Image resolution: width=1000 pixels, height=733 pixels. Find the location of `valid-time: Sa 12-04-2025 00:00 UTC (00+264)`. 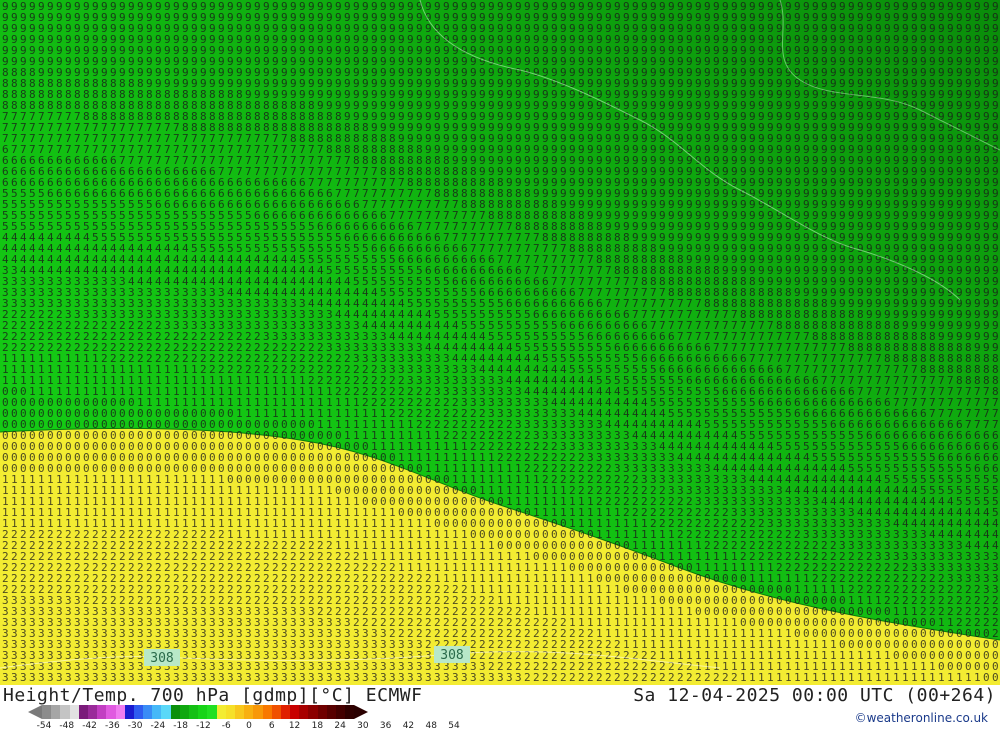

valid-time: Sa 12-04-2025 00:00 UTC (00+264) is located at coordinates (814, 695).